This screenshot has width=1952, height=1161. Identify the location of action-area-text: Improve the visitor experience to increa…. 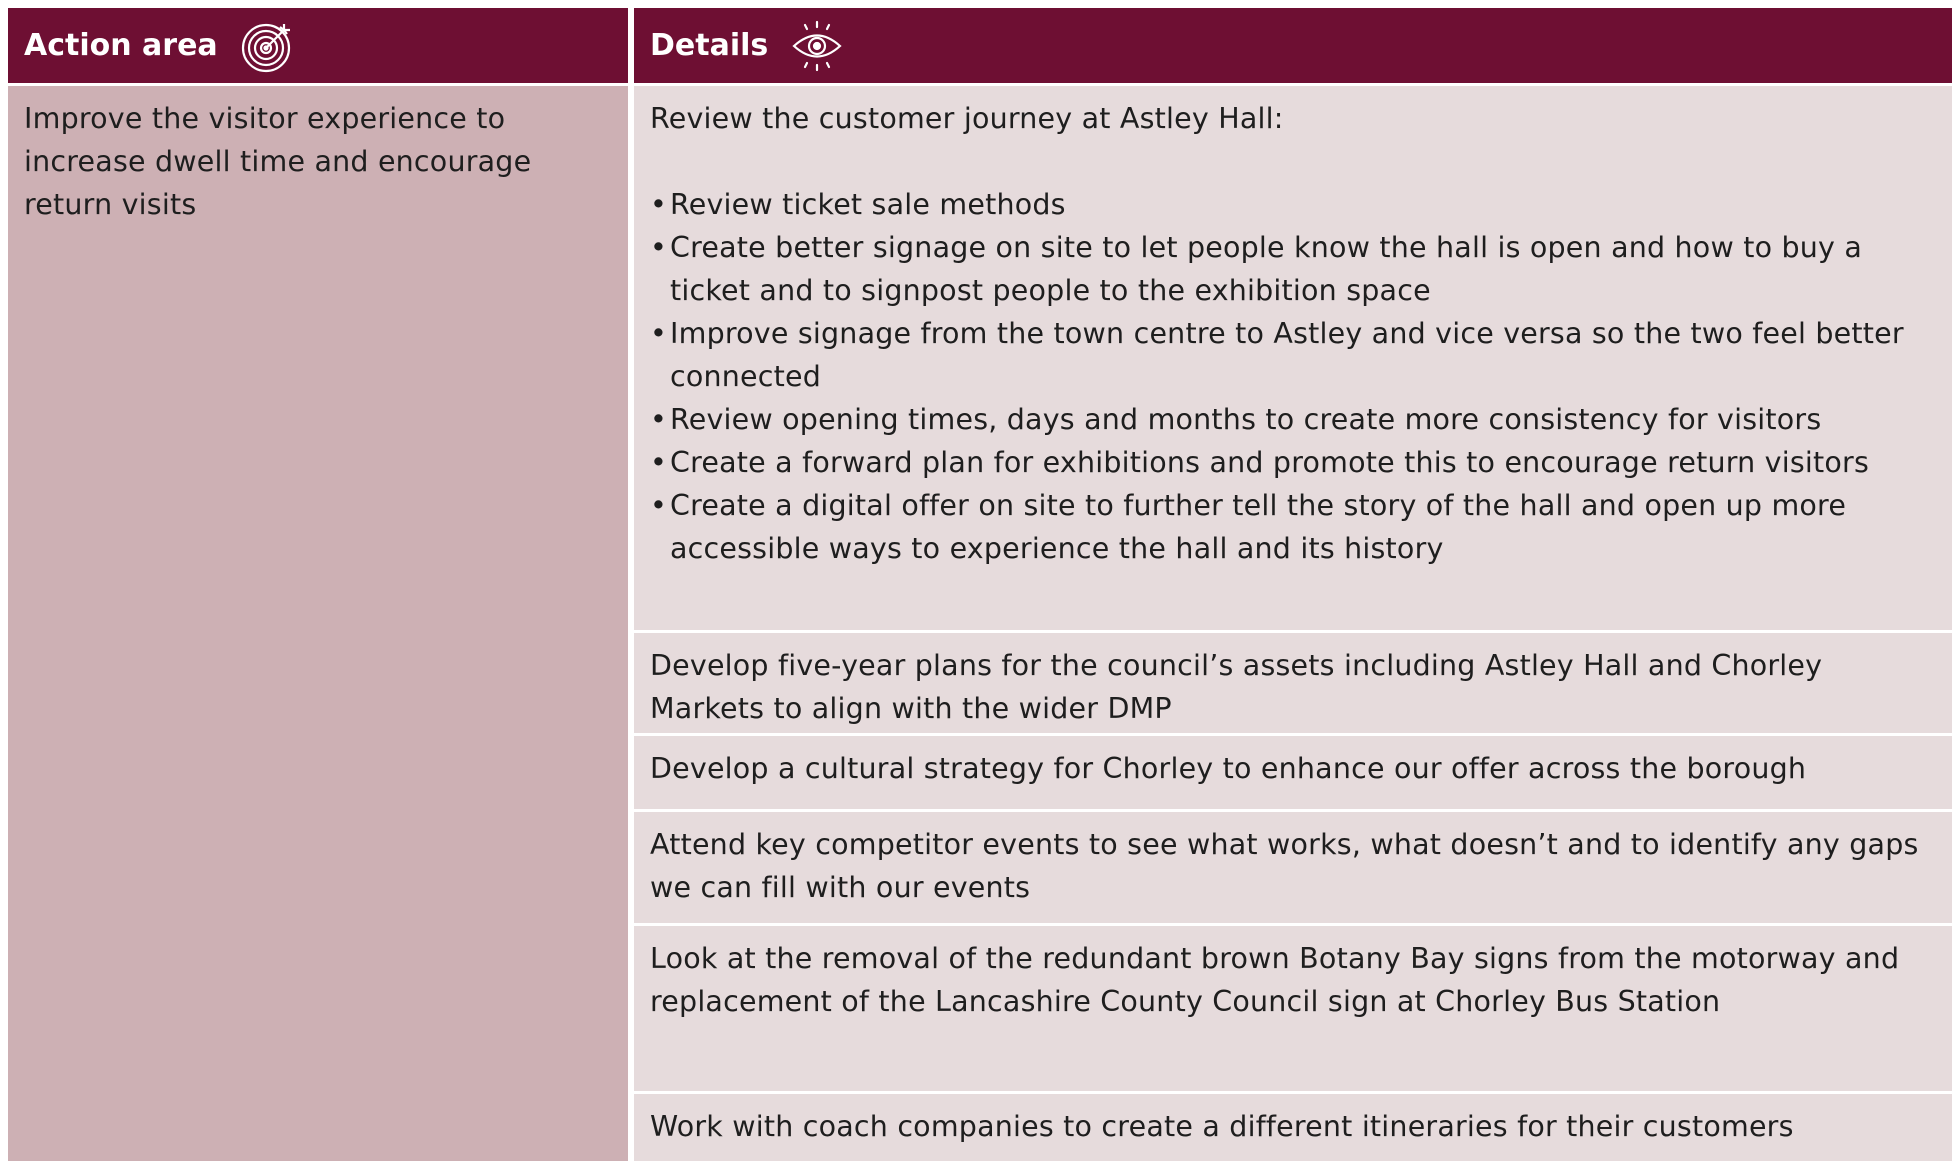
(278, 161).